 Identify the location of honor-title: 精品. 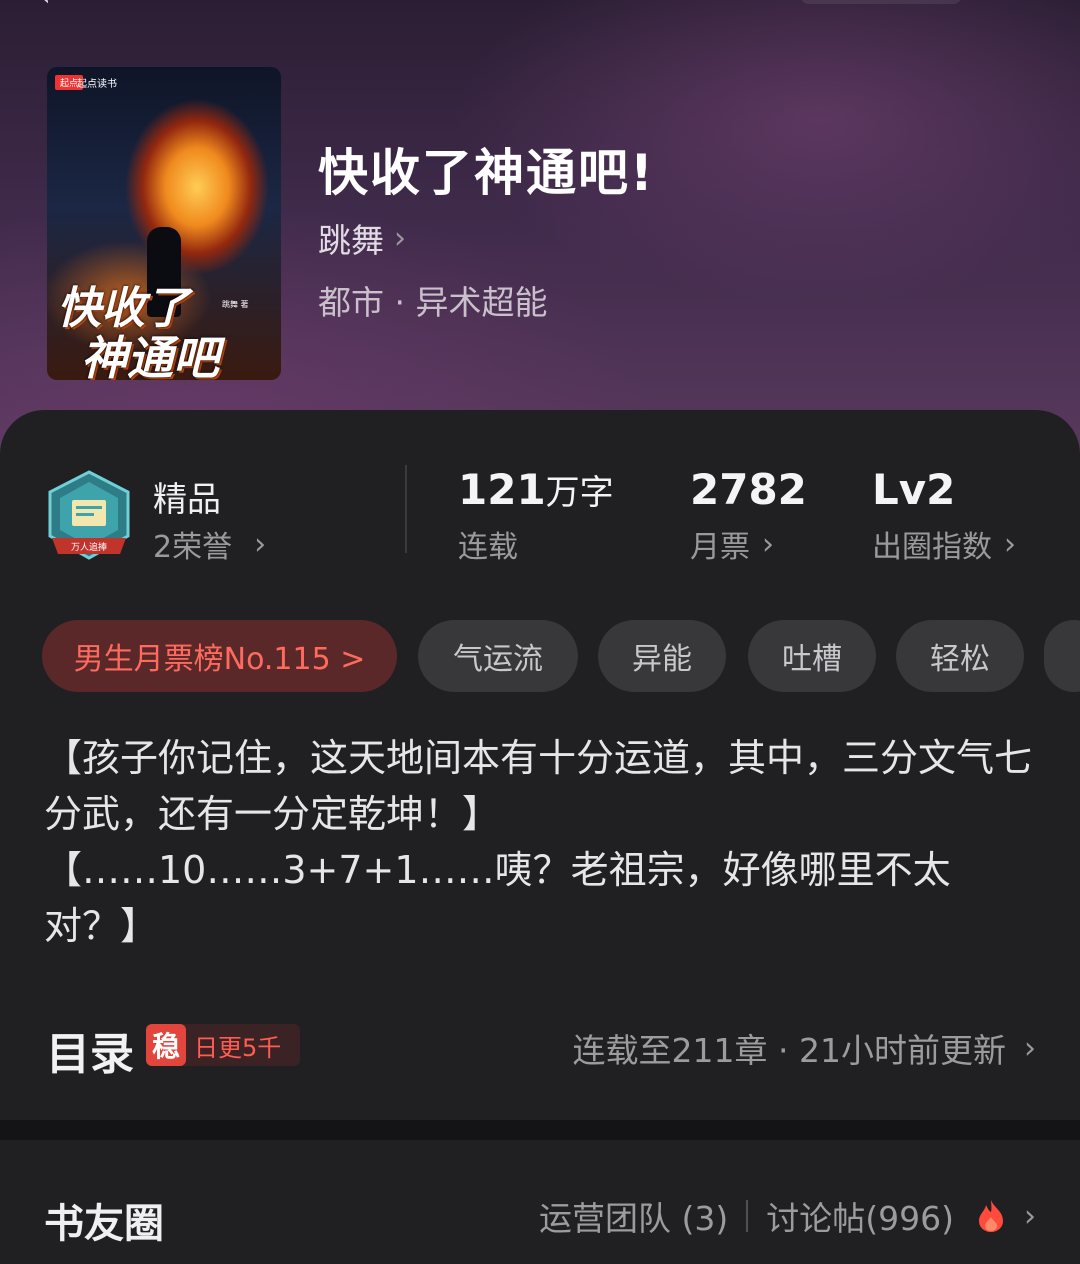
(187, 500).